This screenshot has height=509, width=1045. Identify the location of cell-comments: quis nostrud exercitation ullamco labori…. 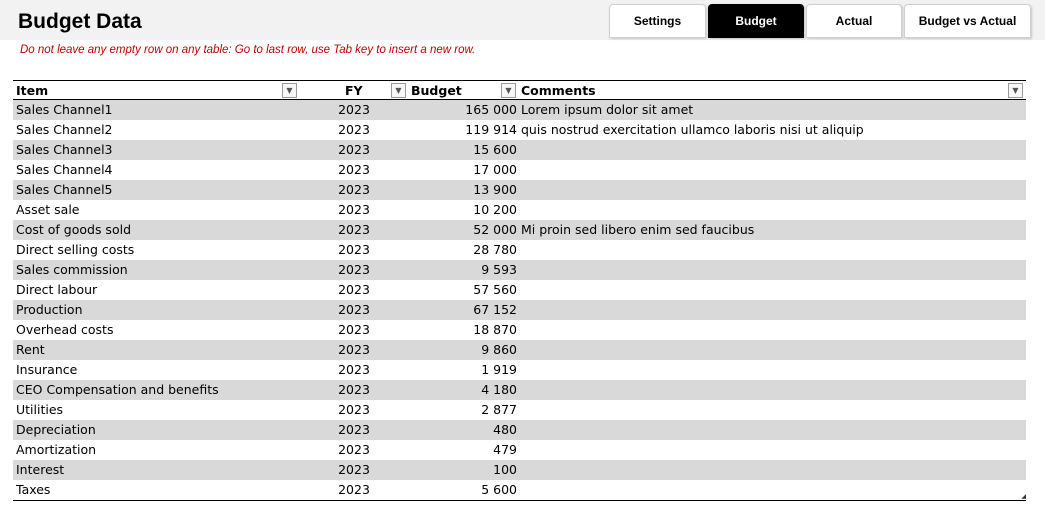
(771, 130).